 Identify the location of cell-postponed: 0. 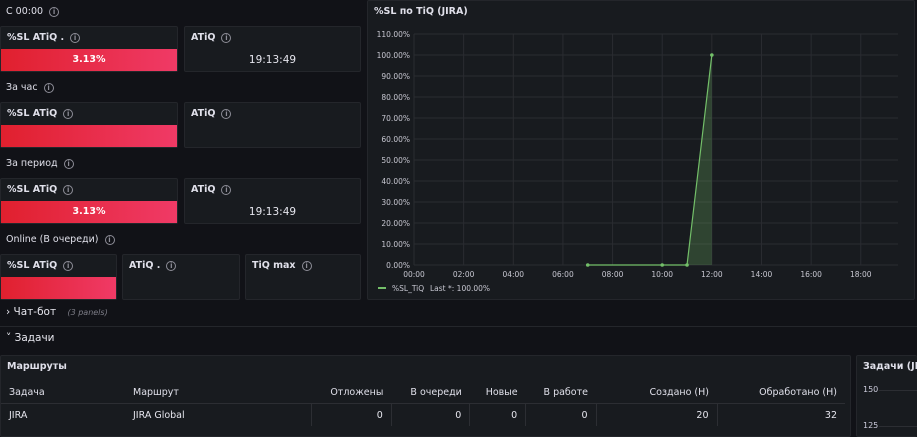
(351, 414).